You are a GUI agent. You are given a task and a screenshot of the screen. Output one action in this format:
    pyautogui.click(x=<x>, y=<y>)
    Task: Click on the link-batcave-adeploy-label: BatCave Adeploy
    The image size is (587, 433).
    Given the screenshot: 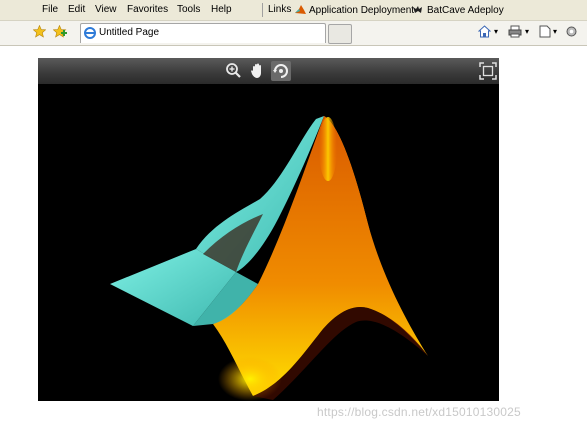 What is the action you would take?
    pyautogui.click(x=465, y=10)
    